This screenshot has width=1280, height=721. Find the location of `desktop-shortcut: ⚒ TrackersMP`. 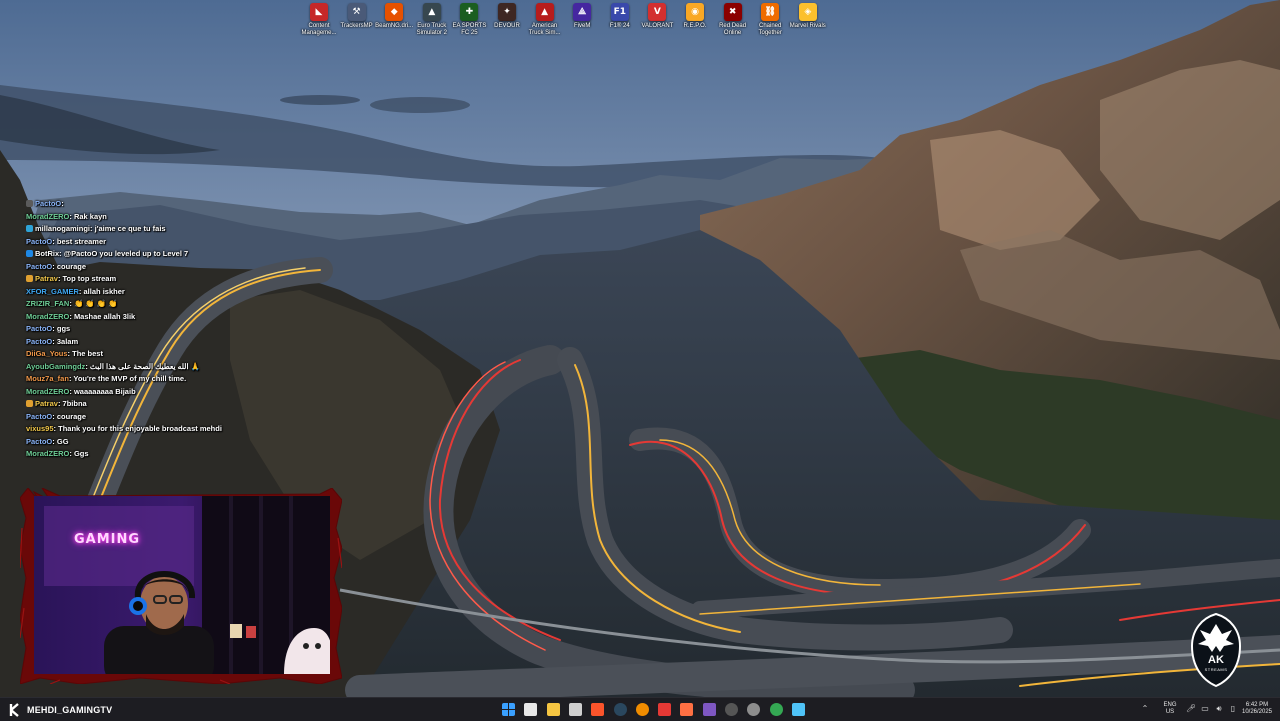

desktop-shortcut: ⚒ TrackersMP is located at coordinates (357, 16).